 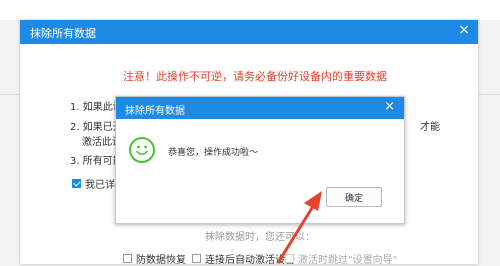 What do you see at coordinates (389, 106) in the screenshot?
I see `success-close-icon: ×` at bounding box center [389, 106].